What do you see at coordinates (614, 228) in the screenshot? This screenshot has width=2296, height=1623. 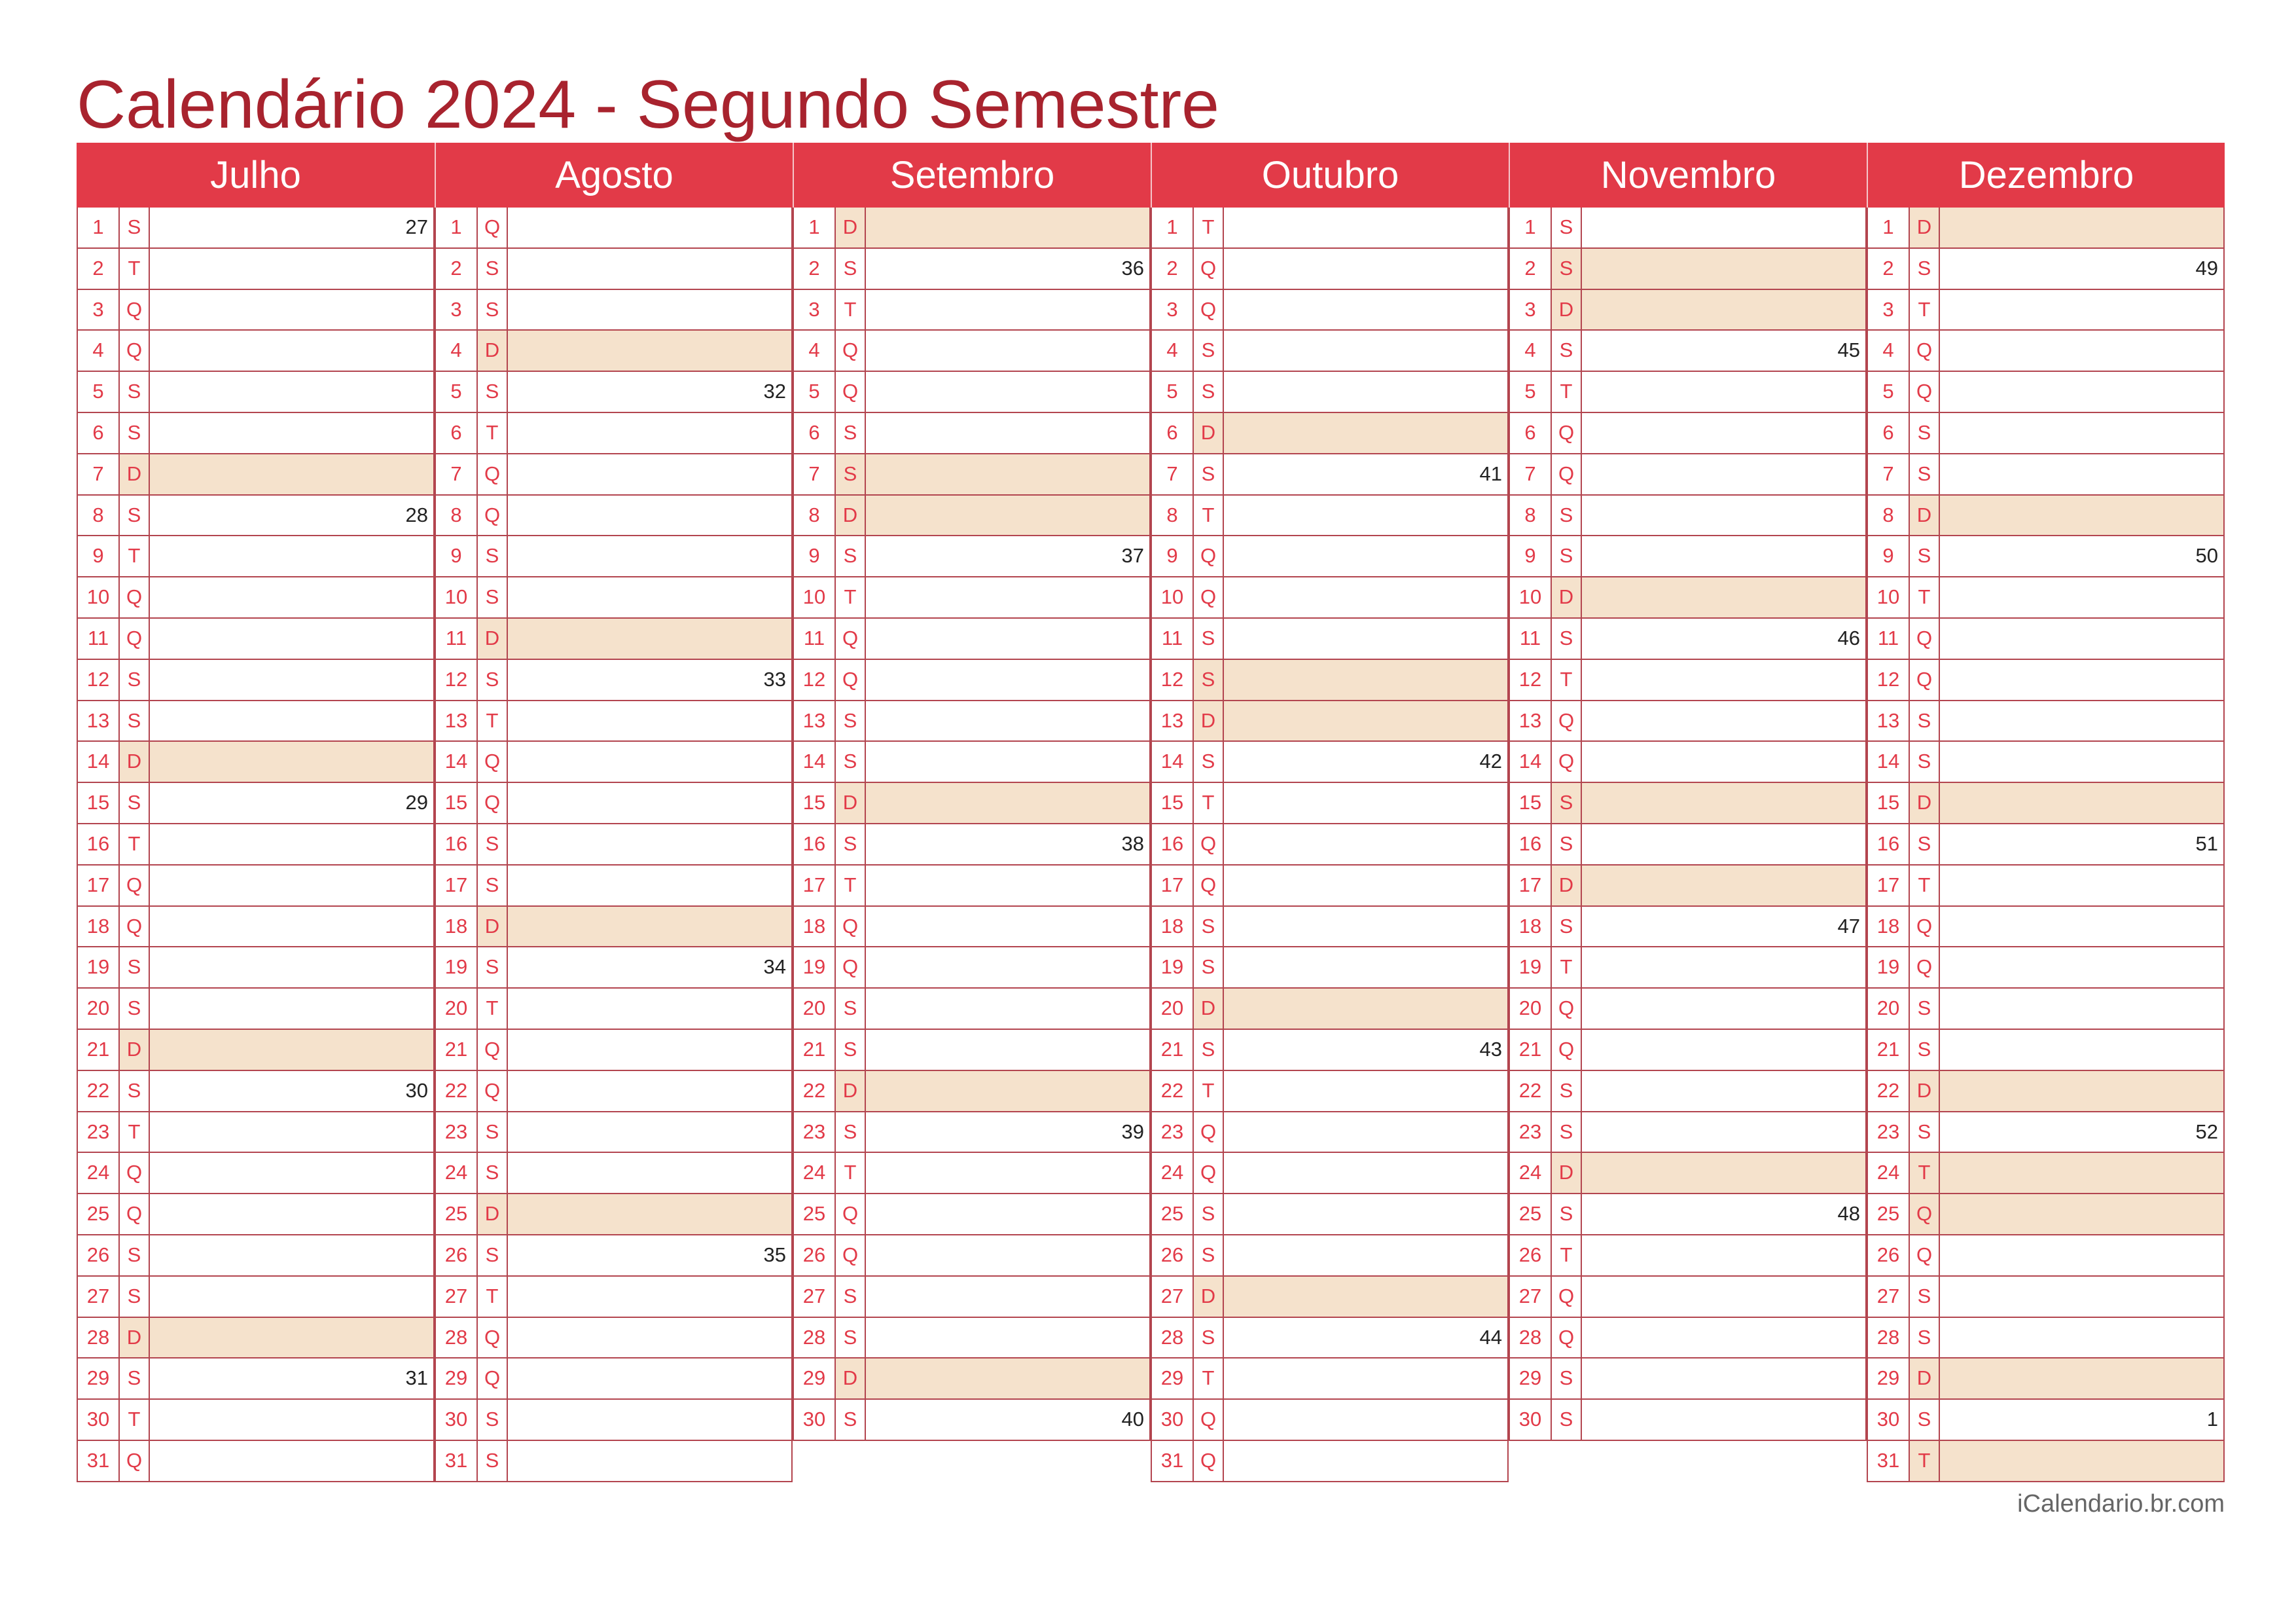 I see `day-row: 1Q` at bounding box center [614, 228].